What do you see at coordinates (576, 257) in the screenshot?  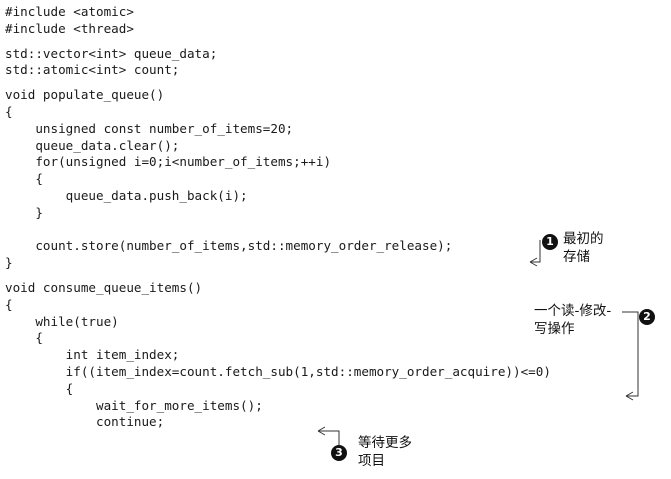 I see `callout-1-line2: 存储` at bounding box center [576, 257].